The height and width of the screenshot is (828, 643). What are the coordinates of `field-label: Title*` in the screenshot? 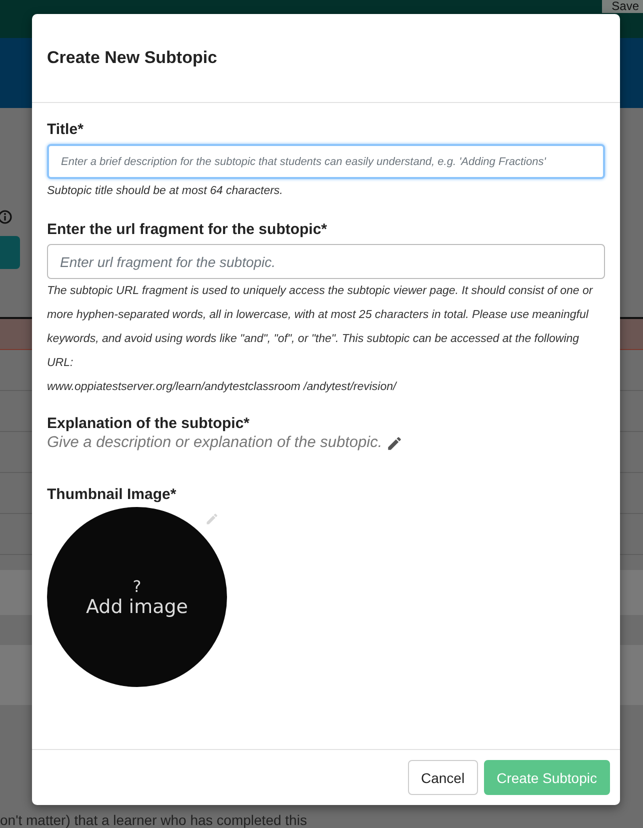 It's located at (65, 129).